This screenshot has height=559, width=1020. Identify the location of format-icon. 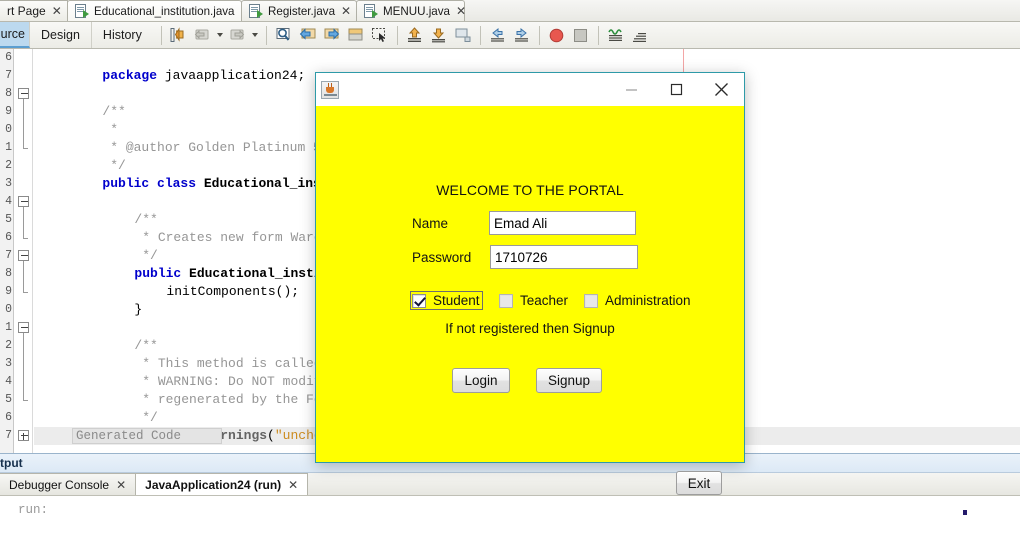
(616, 35).